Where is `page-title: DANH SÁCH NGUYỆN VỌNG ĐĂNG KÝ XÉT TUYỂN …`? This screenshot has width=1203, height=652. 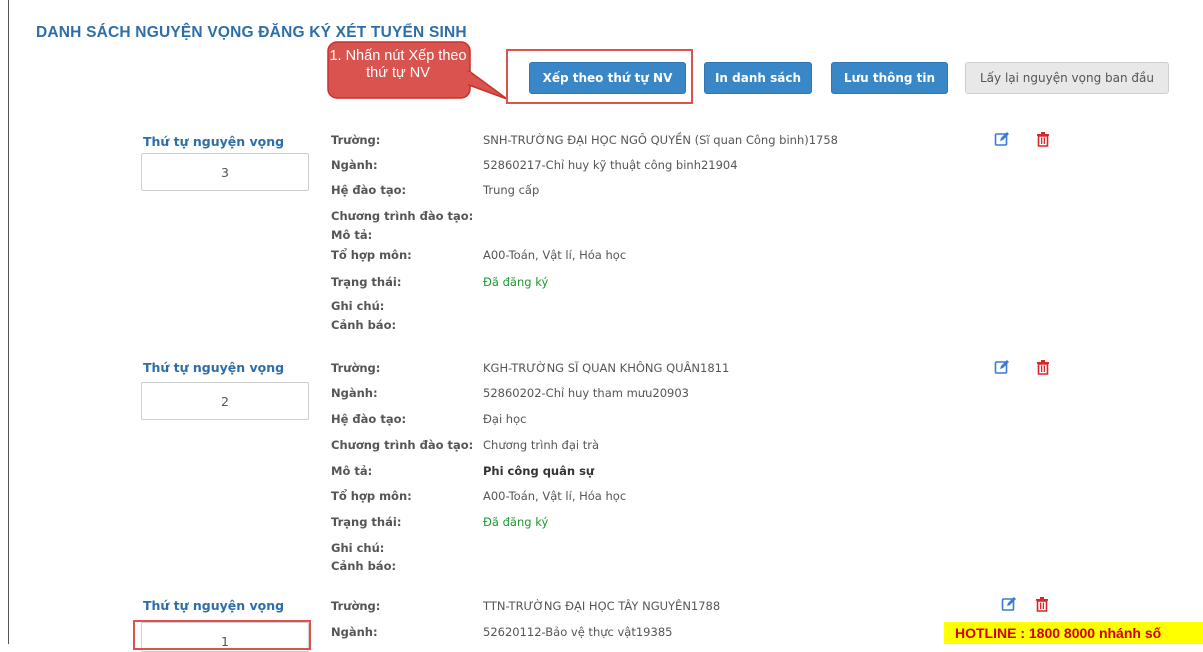 page-title: DANH SÁCH NGUYỆN VỌNG ĐĂNG KÝ XÉT TUYỂN … is located at coordinates (251, 32).